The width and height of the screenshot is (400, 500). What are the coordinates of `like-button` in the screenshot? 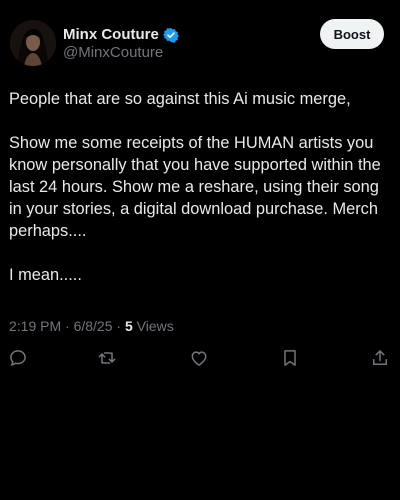 It's located at (199, 358).